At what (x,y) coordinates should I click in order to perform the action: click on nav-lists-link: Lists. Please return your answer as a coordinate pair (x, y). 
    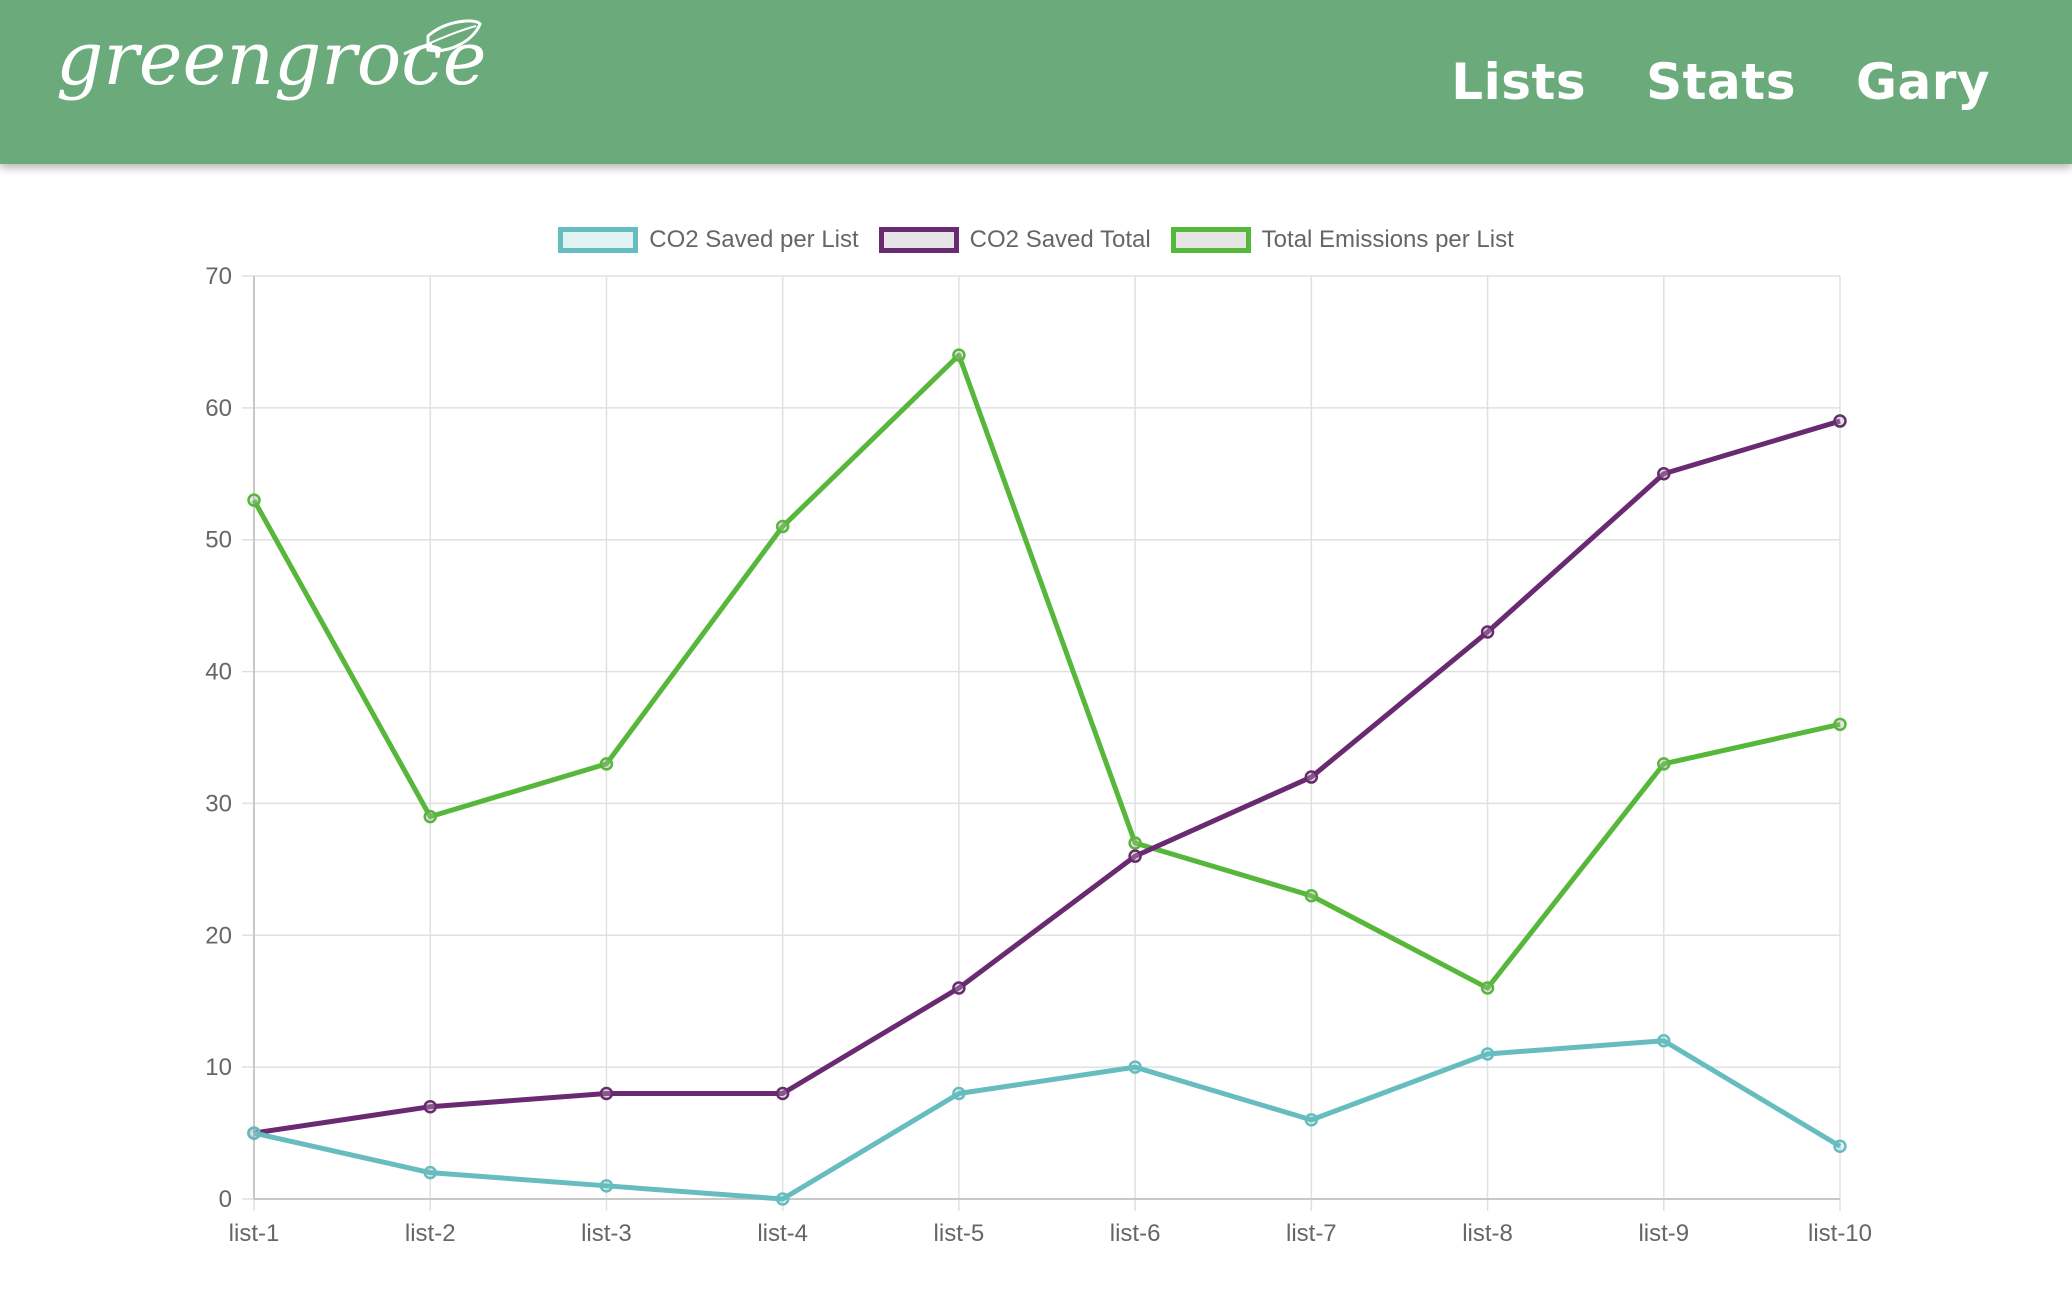
    Looking at the image, I should click on (1518, 82).